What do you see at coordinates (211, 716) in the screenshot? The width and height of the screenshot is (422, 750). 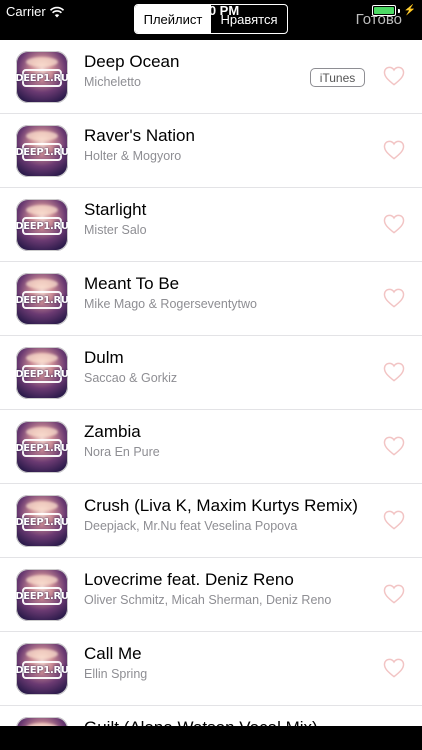 I see `track-row: DEEP1.RU Guilt (Alana Watson Vocal Mix)` at bounding box center [211, 716].